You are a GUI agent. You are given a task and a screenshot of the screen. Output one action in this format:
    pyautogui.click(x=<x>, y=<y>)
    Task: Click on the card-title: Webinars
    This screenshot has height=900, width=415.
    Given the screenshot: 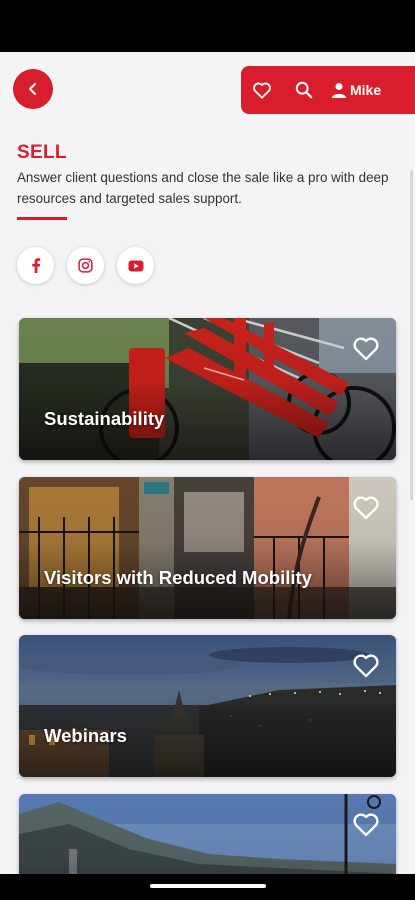 What is the action you would take?
    pyautogui.click(x=85, y=735)
    